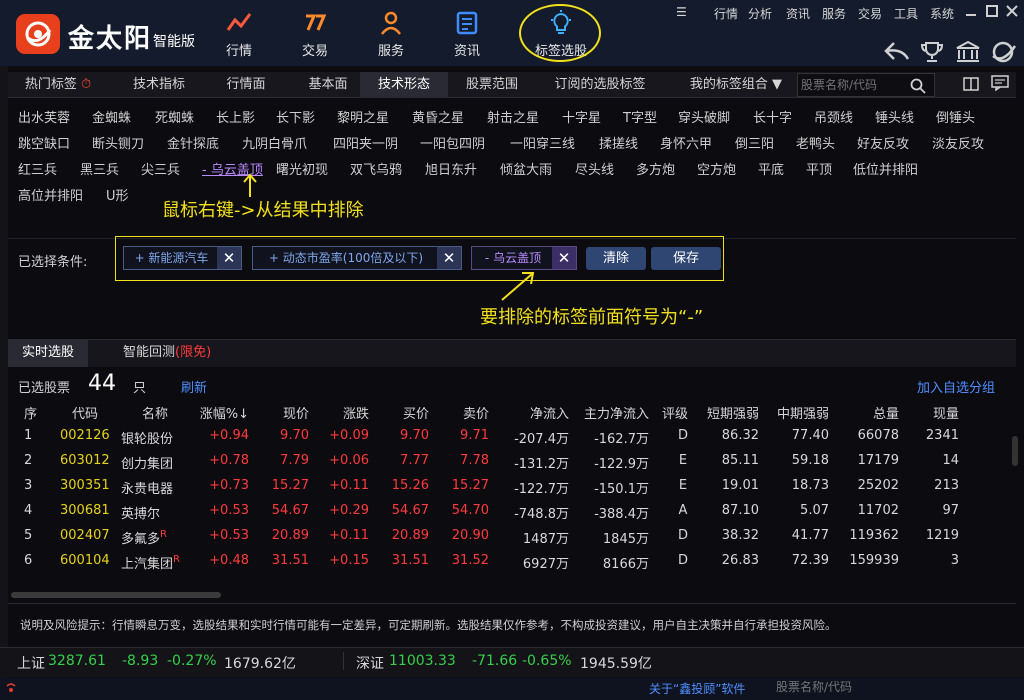 The width and height of the screenshot is (1024, 700). I want to click on pattern-tag: 长上影, so click(235, 116).